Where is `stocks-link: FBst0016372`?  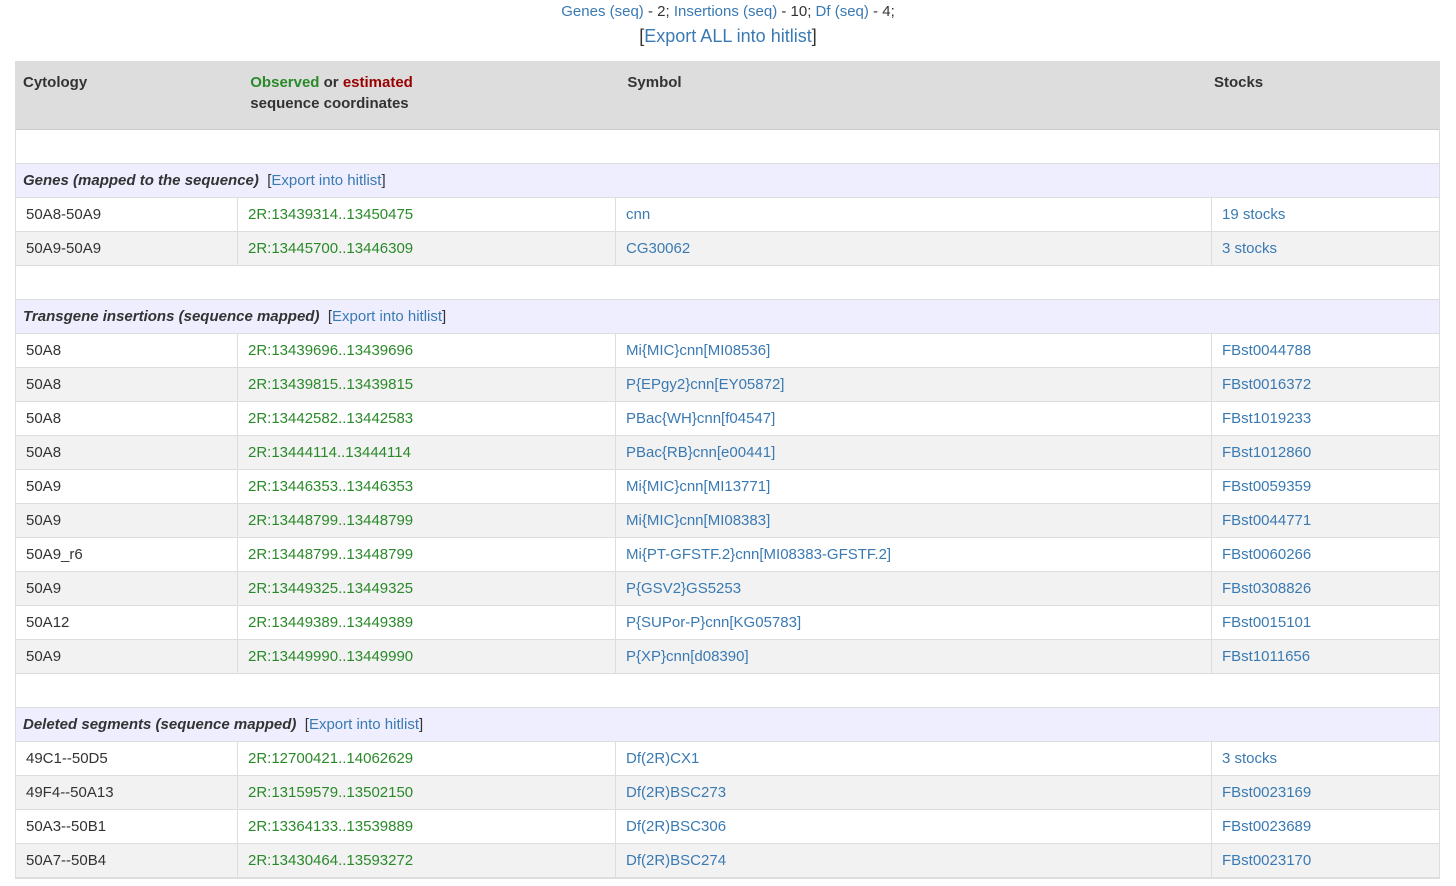 stocks-link: FBst0016372 is located at coordinates (1266, 384).